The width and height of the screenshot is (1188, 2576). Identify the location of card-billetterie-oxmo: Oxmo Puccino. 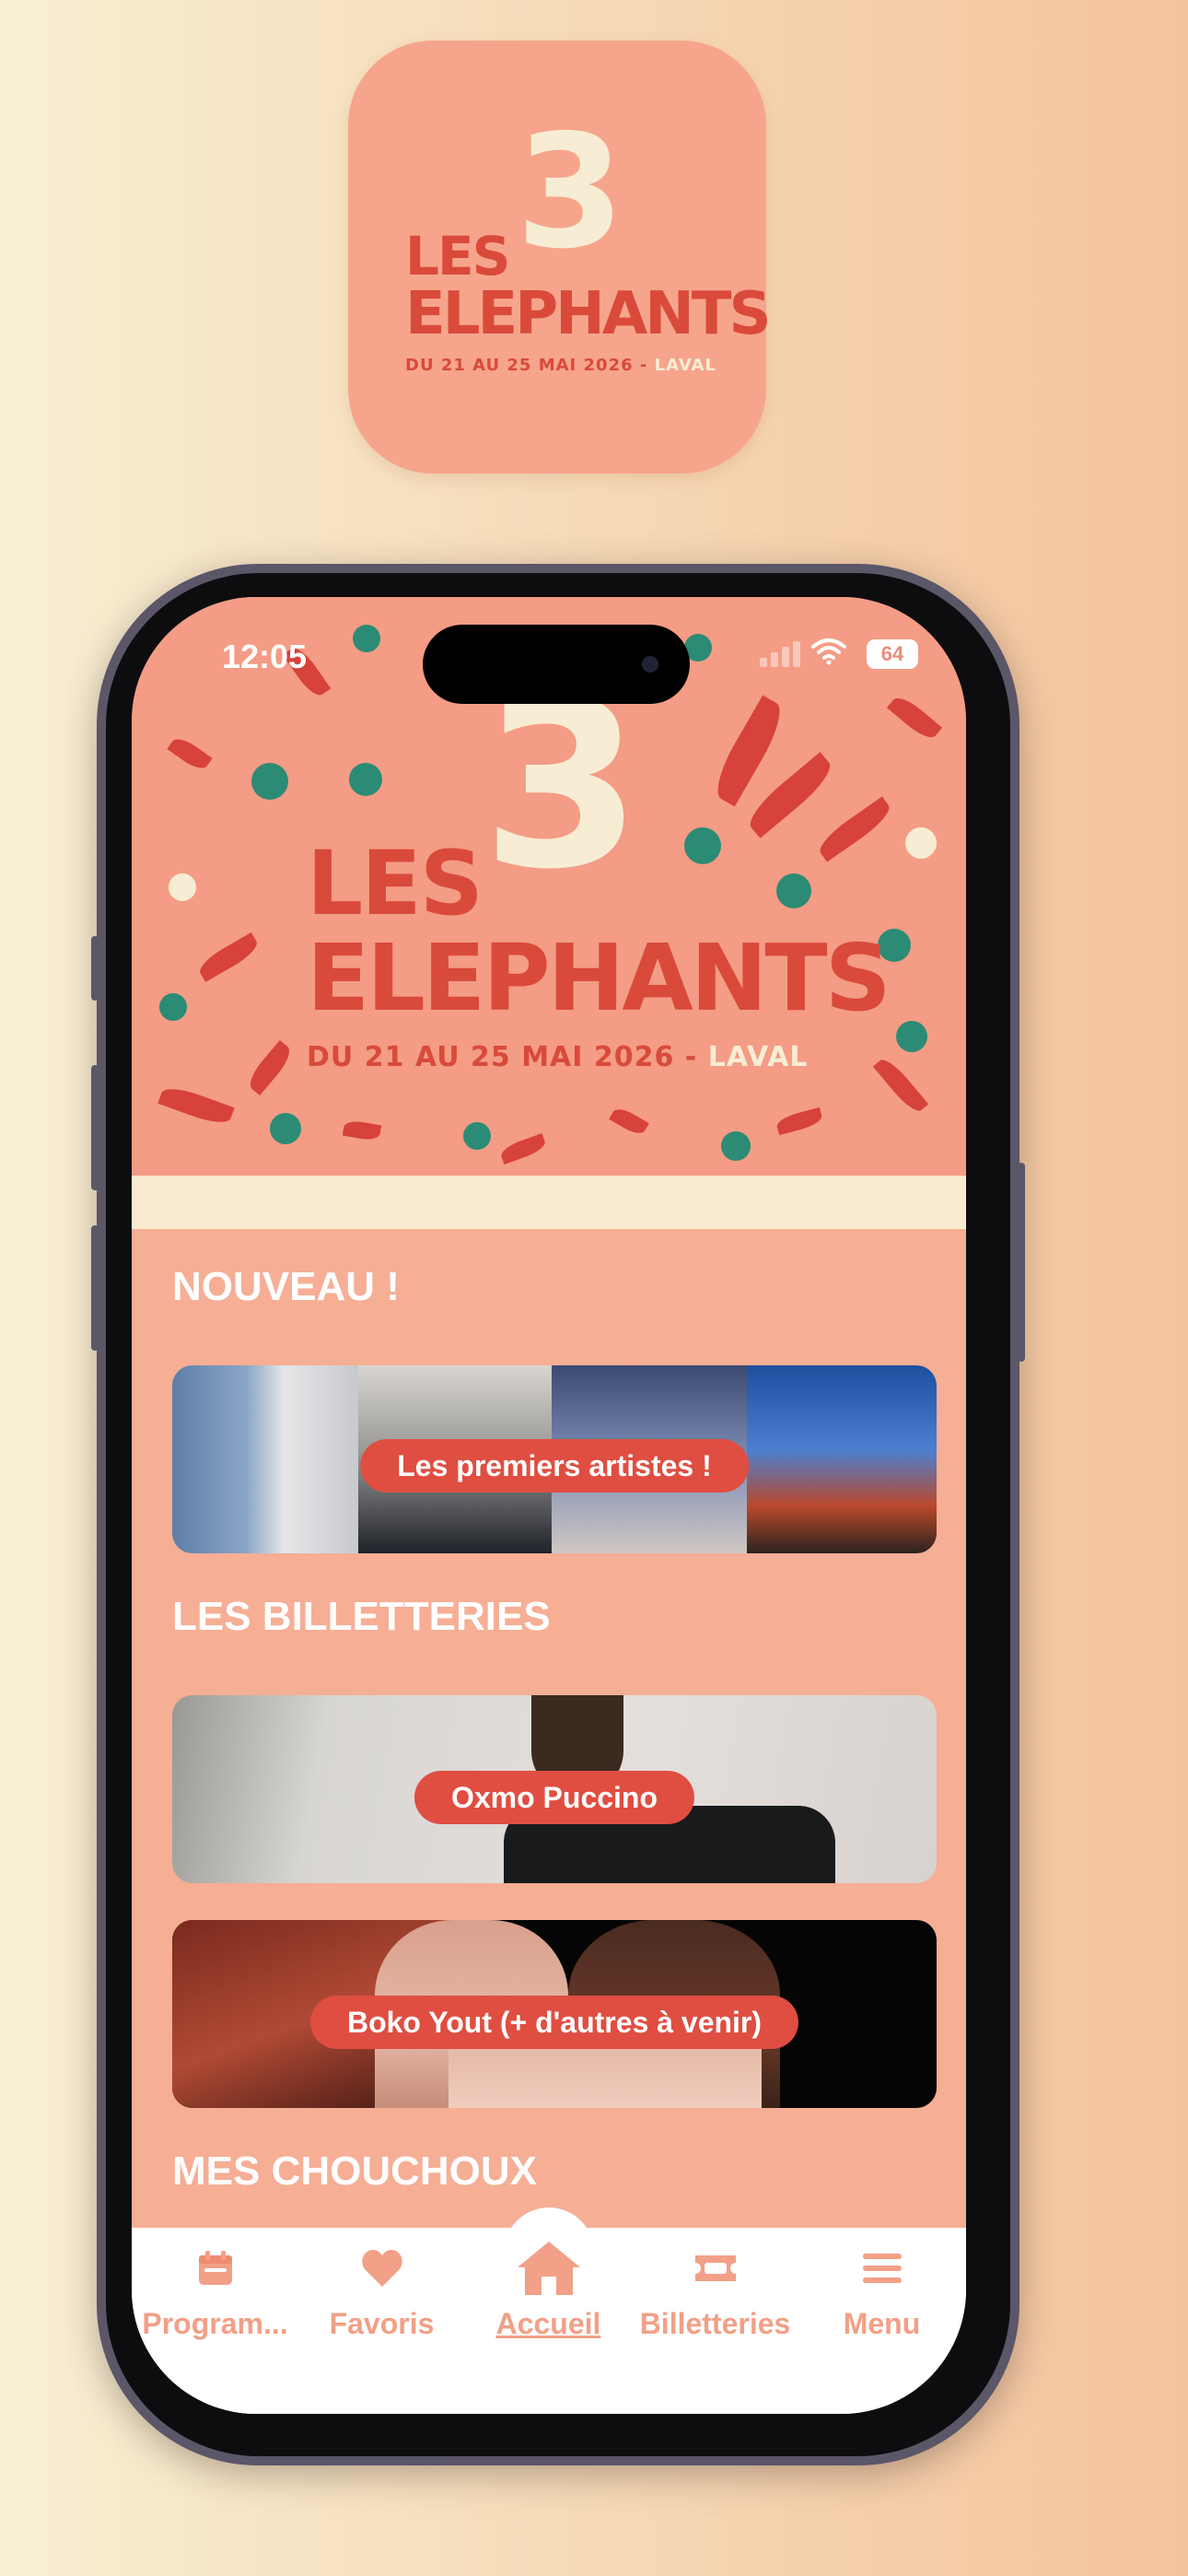
(555, 1789).